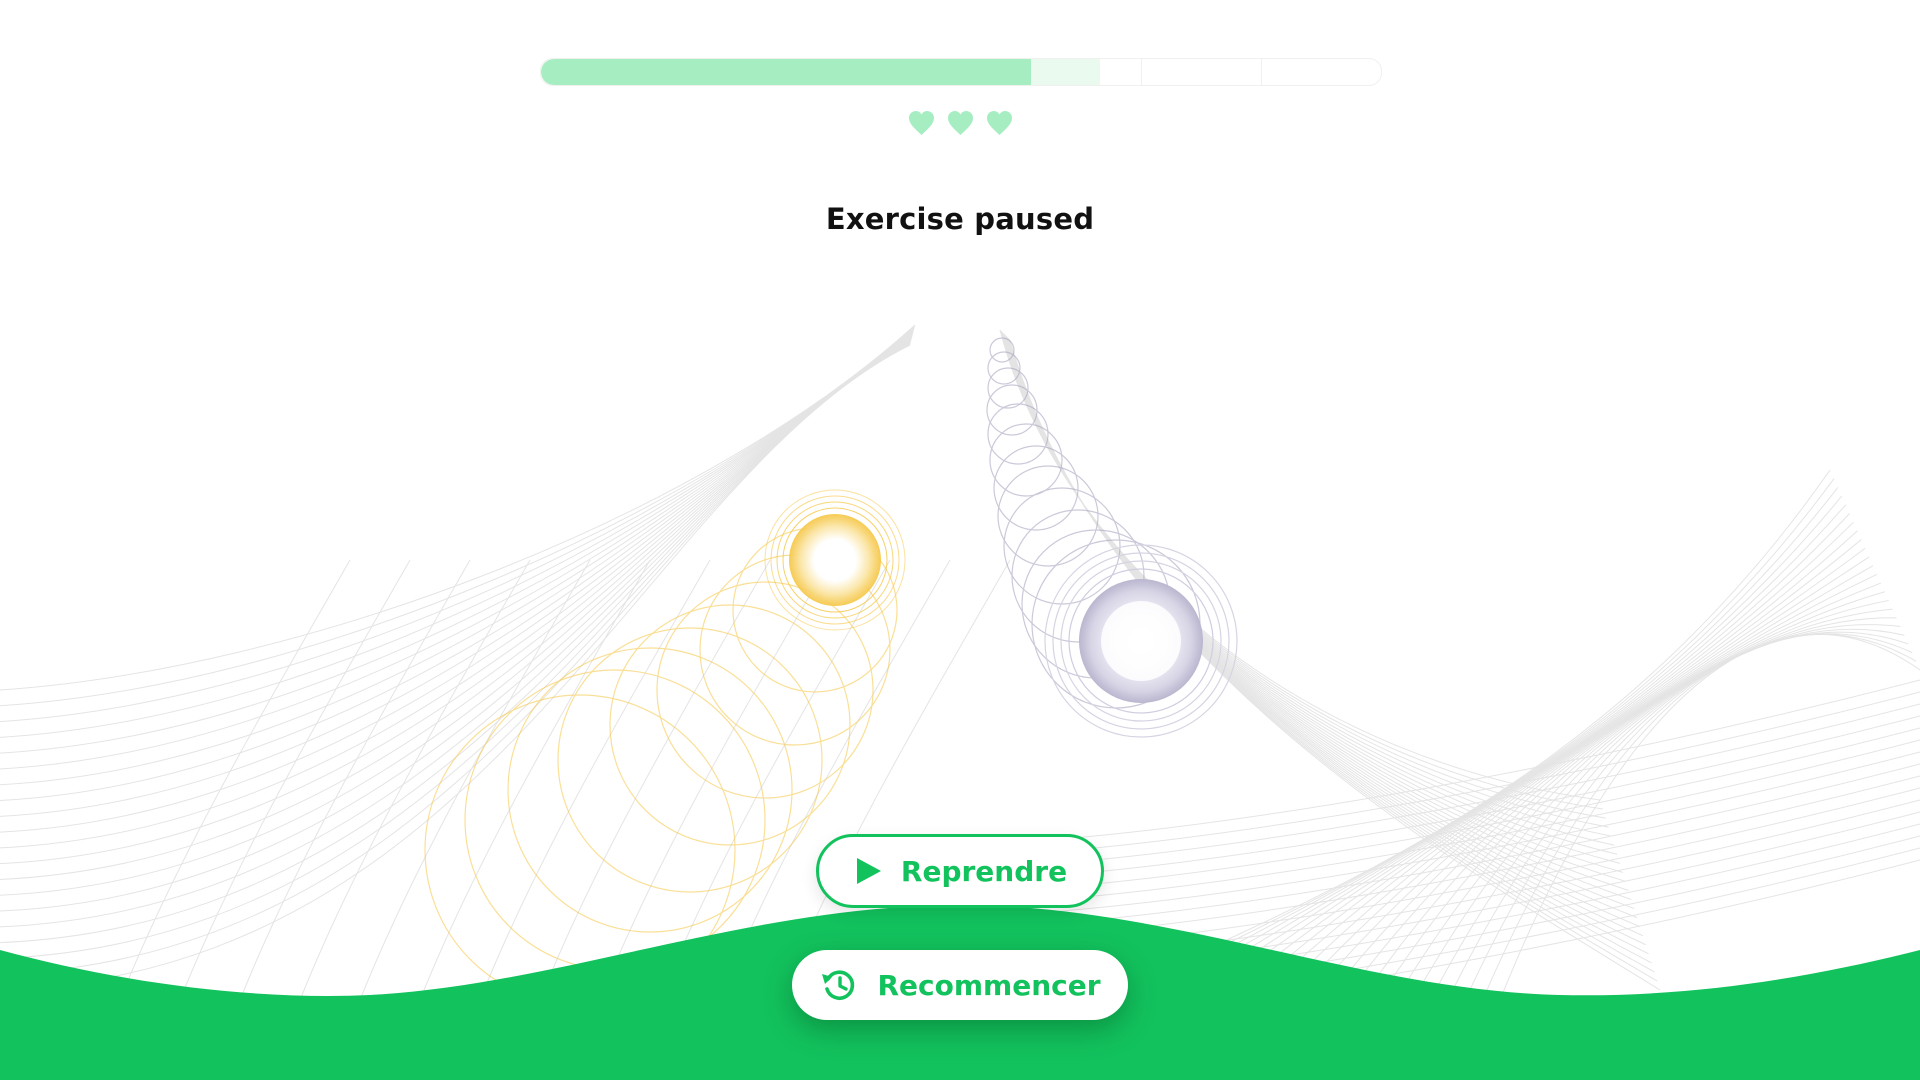 Image resolution: width=1920 pixels, height=1080 pixels. What do you see at coordinates (1065, 72) in the screenshot?
I see `progress-current-segment` at bounding box center [1065, 72].